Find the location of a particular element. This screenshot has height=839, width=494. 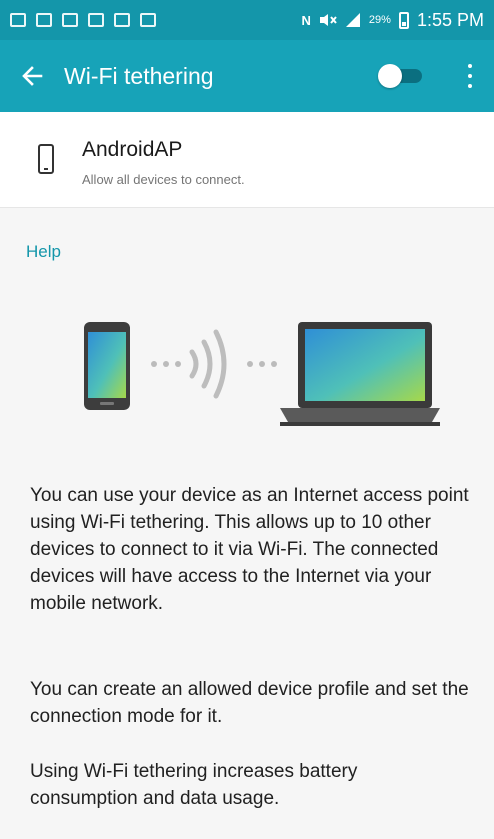

phone-icon is located at coordinates (46, 159).